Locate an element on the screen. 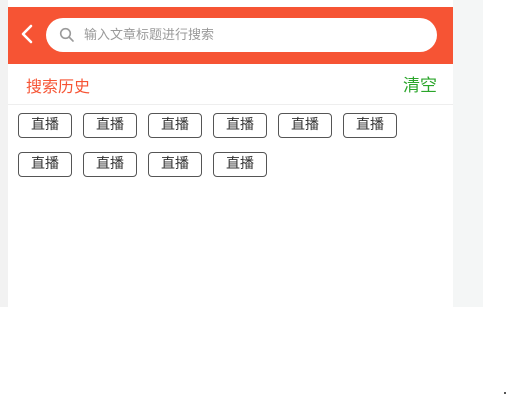 This screenshot has height=396, width=508. back-button is located at coordinates (28, 34).